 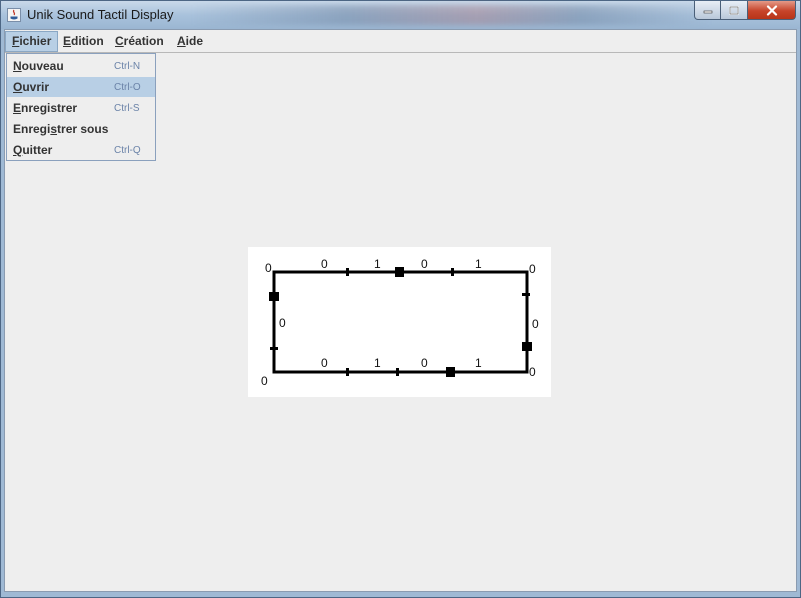 What do you see at coordinates (81, 66) in the screenshot?
I see `menu-item-nouveau: Nouveau Ctrl-N` at bounding box center [81, 66].